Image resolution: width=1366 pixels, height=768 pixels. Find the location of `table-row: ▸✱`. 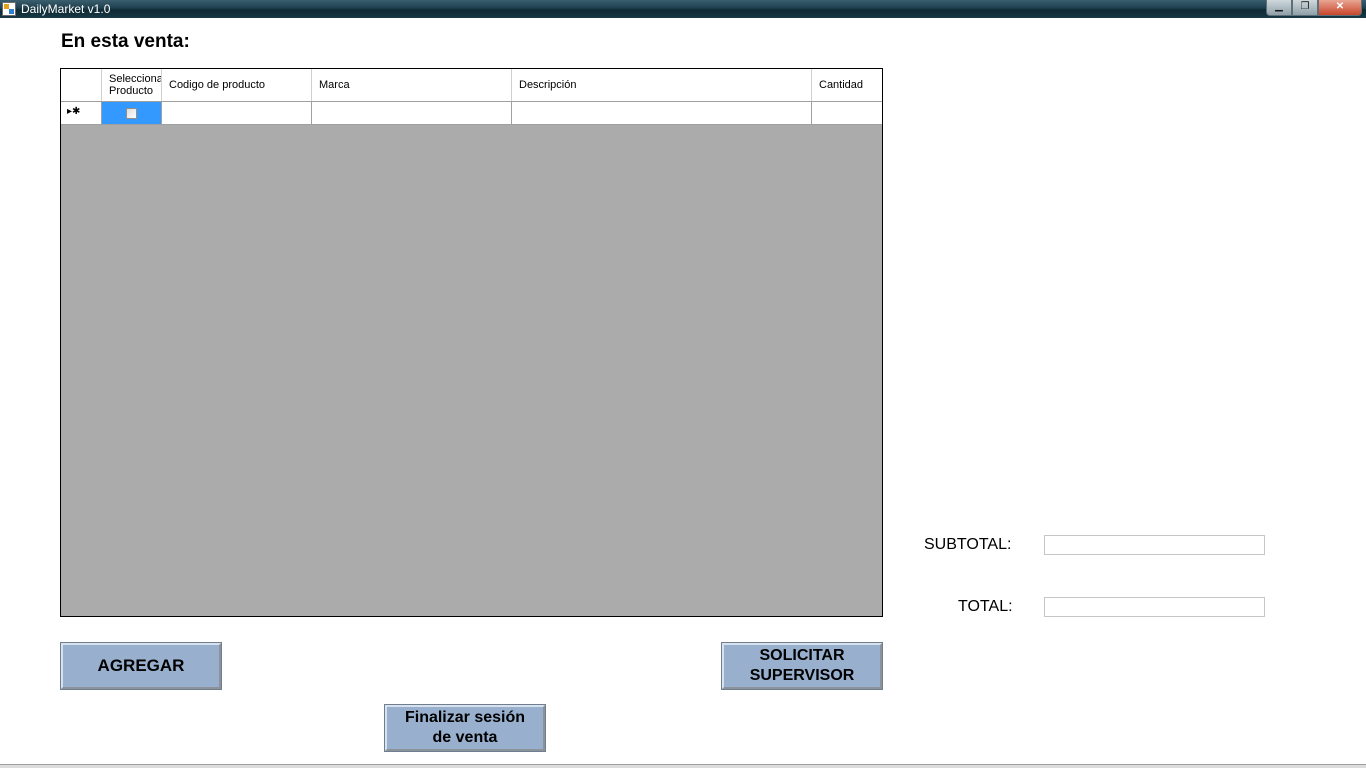

table-row: ▸✱ is located at coordinates (471, 113).